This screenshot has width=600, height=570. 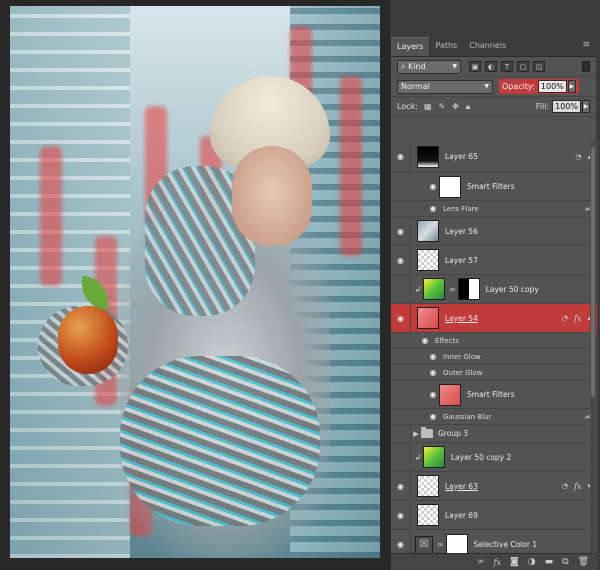 What do you see at coordinates (461, 515) in the screenshot?
I see `layer-name: Layer 69` at bounding box center [461, 515].